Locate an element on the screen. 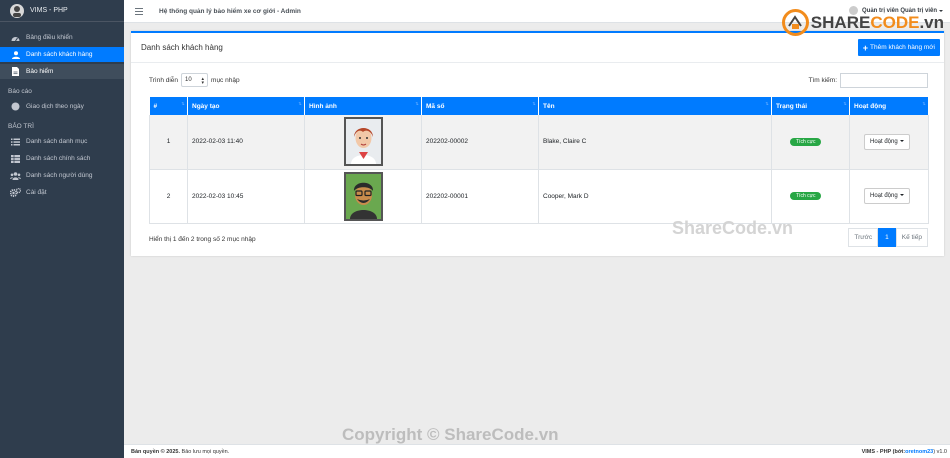 The image size is (950, 458). sidebar-item-label: Giao dịch theo ngày is located at coordinates (55, 106).